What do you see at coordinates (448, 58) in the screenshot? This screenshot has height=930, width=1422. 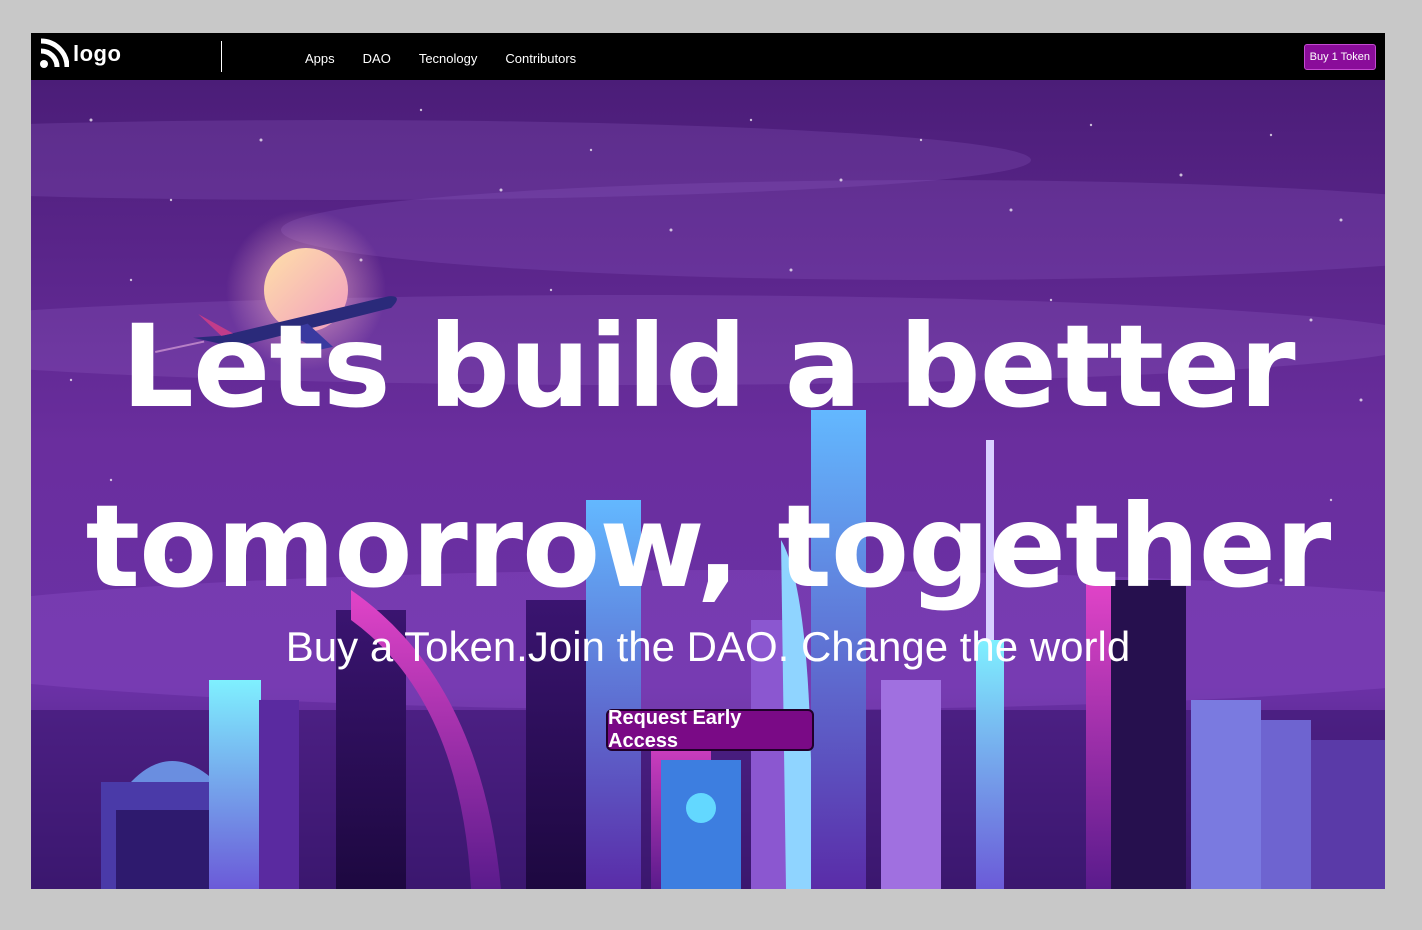 I see `nav-link-technology: Tecnology` at bounding box center [448, 58].